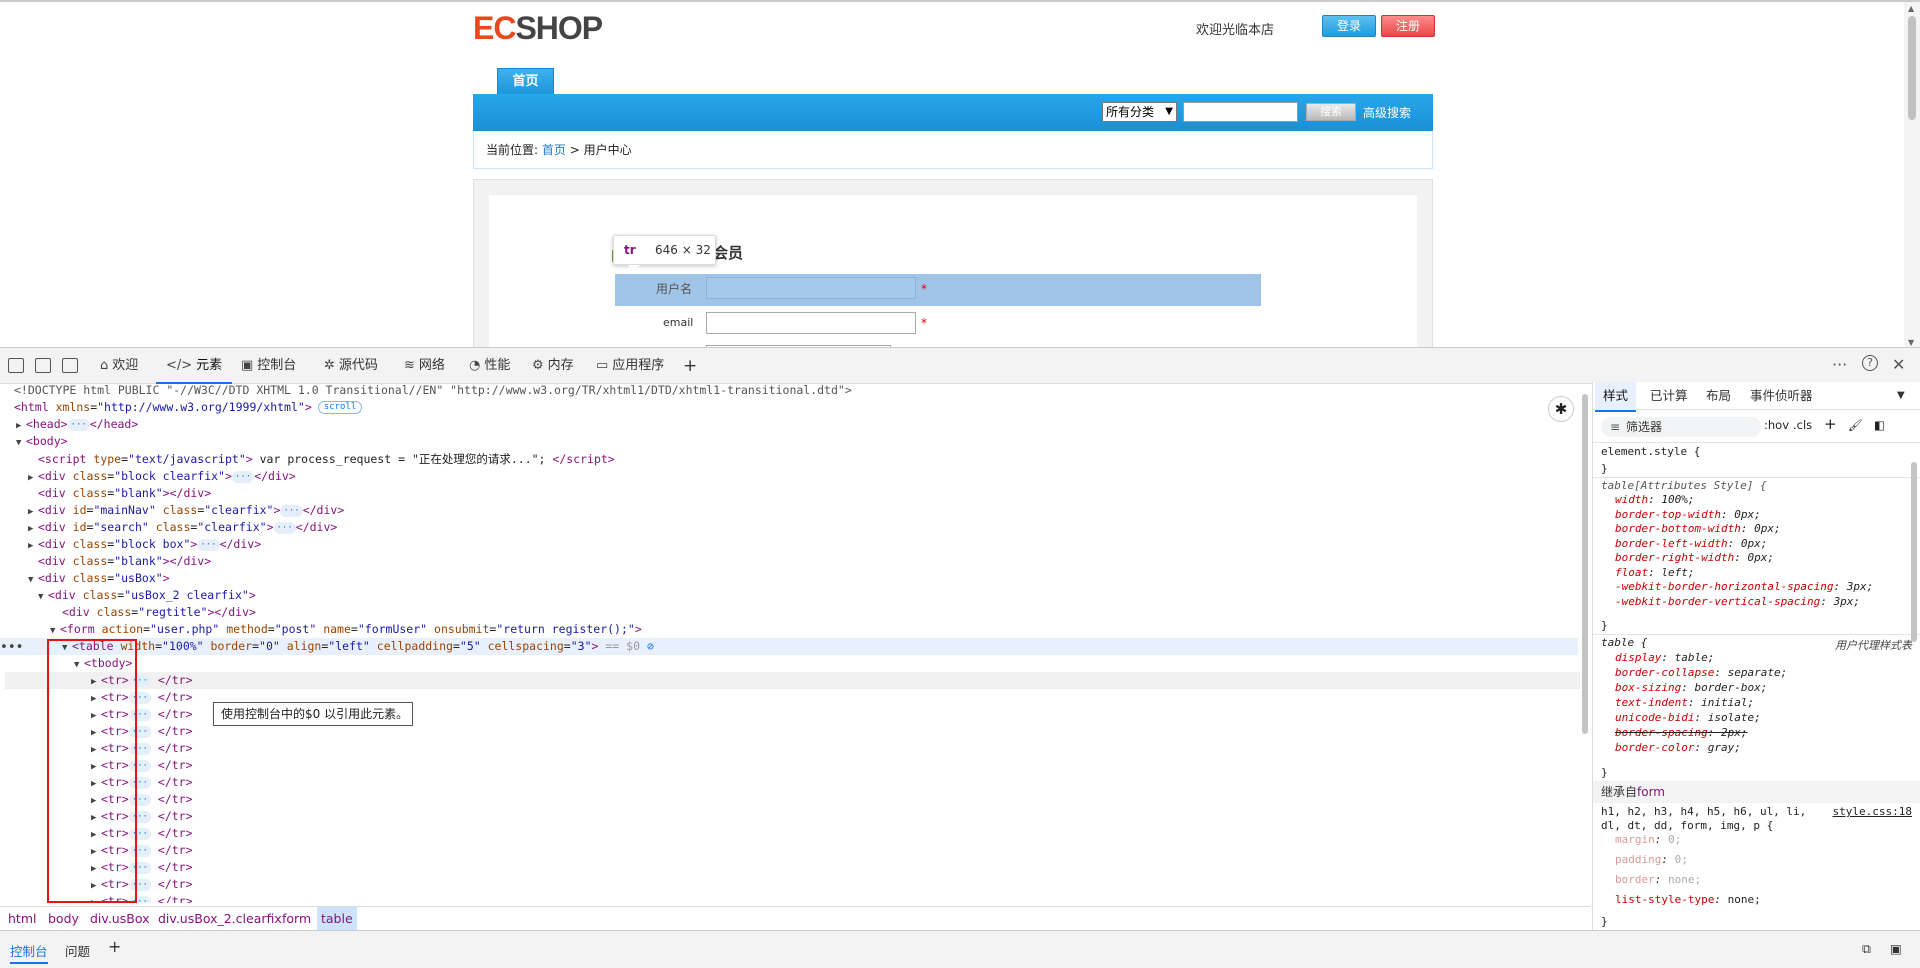 This screenshot has width=1920, height=968. I want to click on dom-node-div: ▶ <div class="block box"> ··· </div>, so click(144, 544).